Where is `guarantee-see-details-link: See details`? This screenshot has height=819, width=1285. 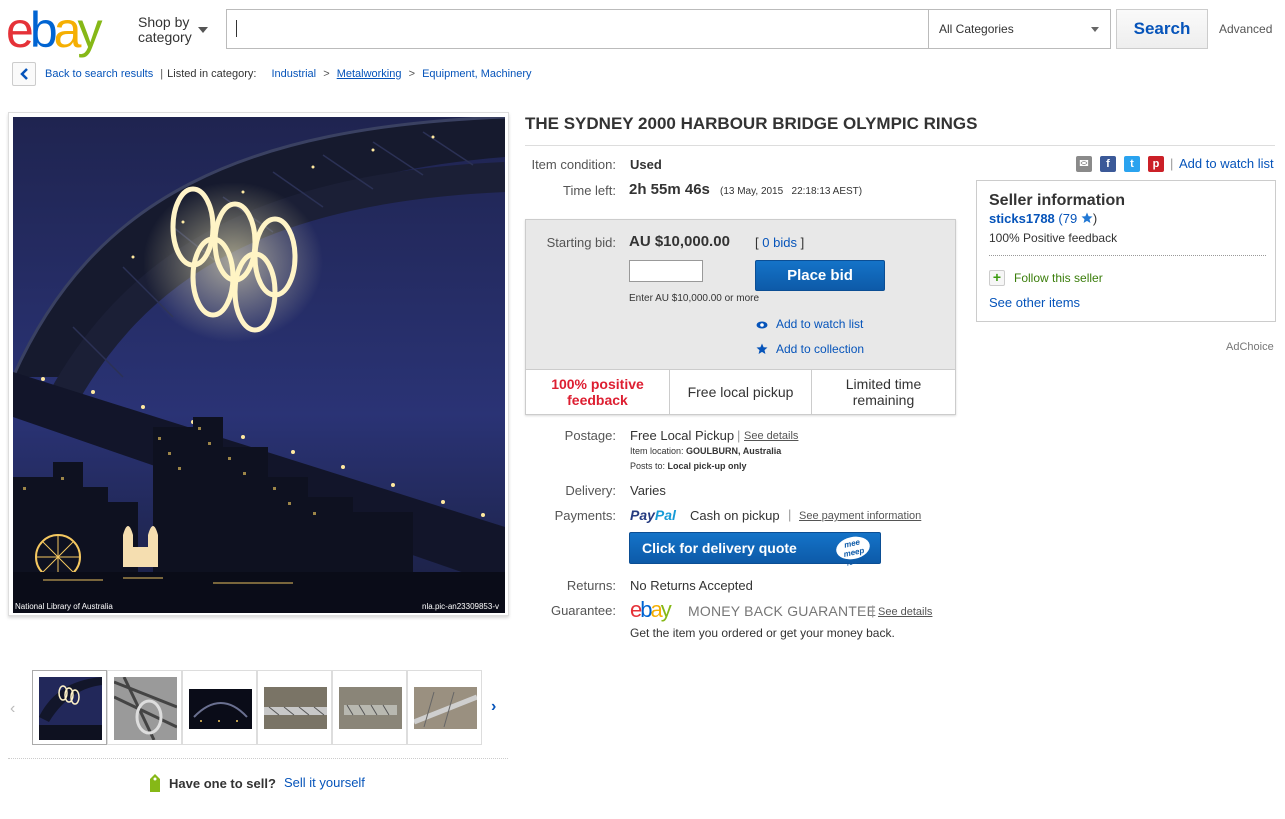 guarantee-see-details-link: See details is located at coordinates (905, 612).